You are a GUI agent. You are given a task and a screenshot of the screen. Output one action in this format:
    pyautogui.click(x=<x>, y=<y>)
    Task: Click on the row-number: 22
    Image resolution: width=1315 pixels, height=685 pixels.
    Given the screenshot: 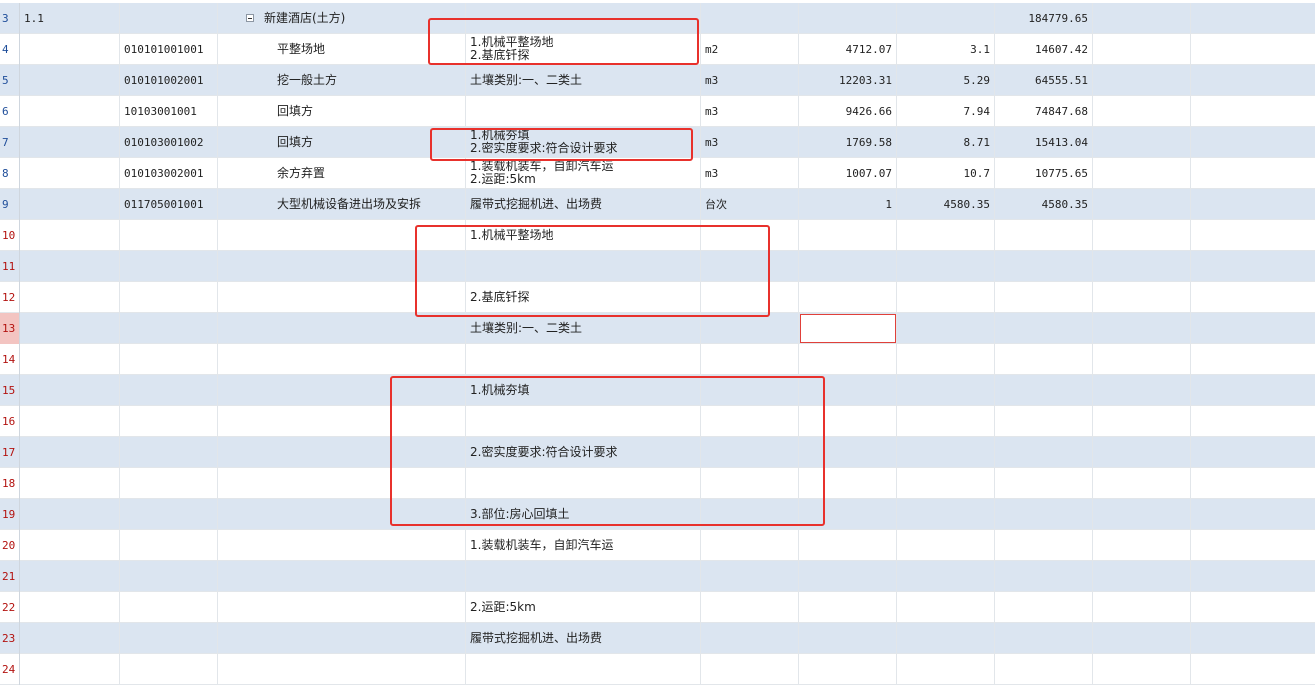 What is the action you would take?
    pyautogui.click(x=10, y=607)
    